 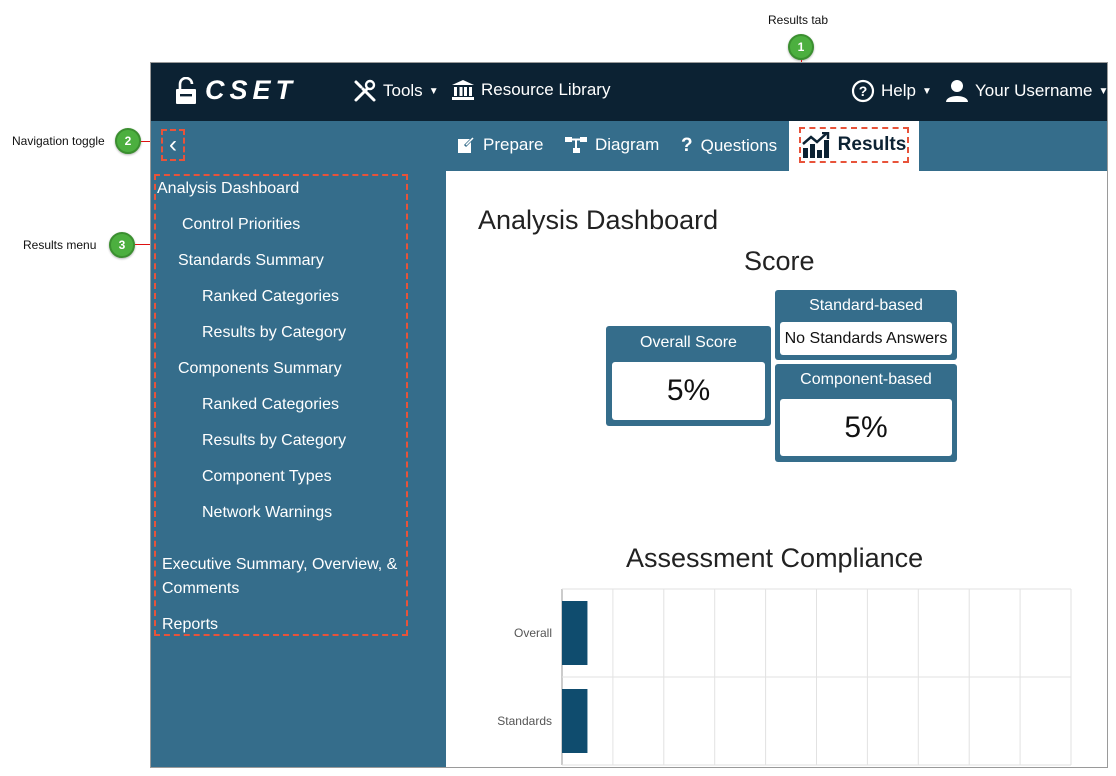 I want to click on menu-control-priorities: Control Priorities, so click(x=241, y=225).